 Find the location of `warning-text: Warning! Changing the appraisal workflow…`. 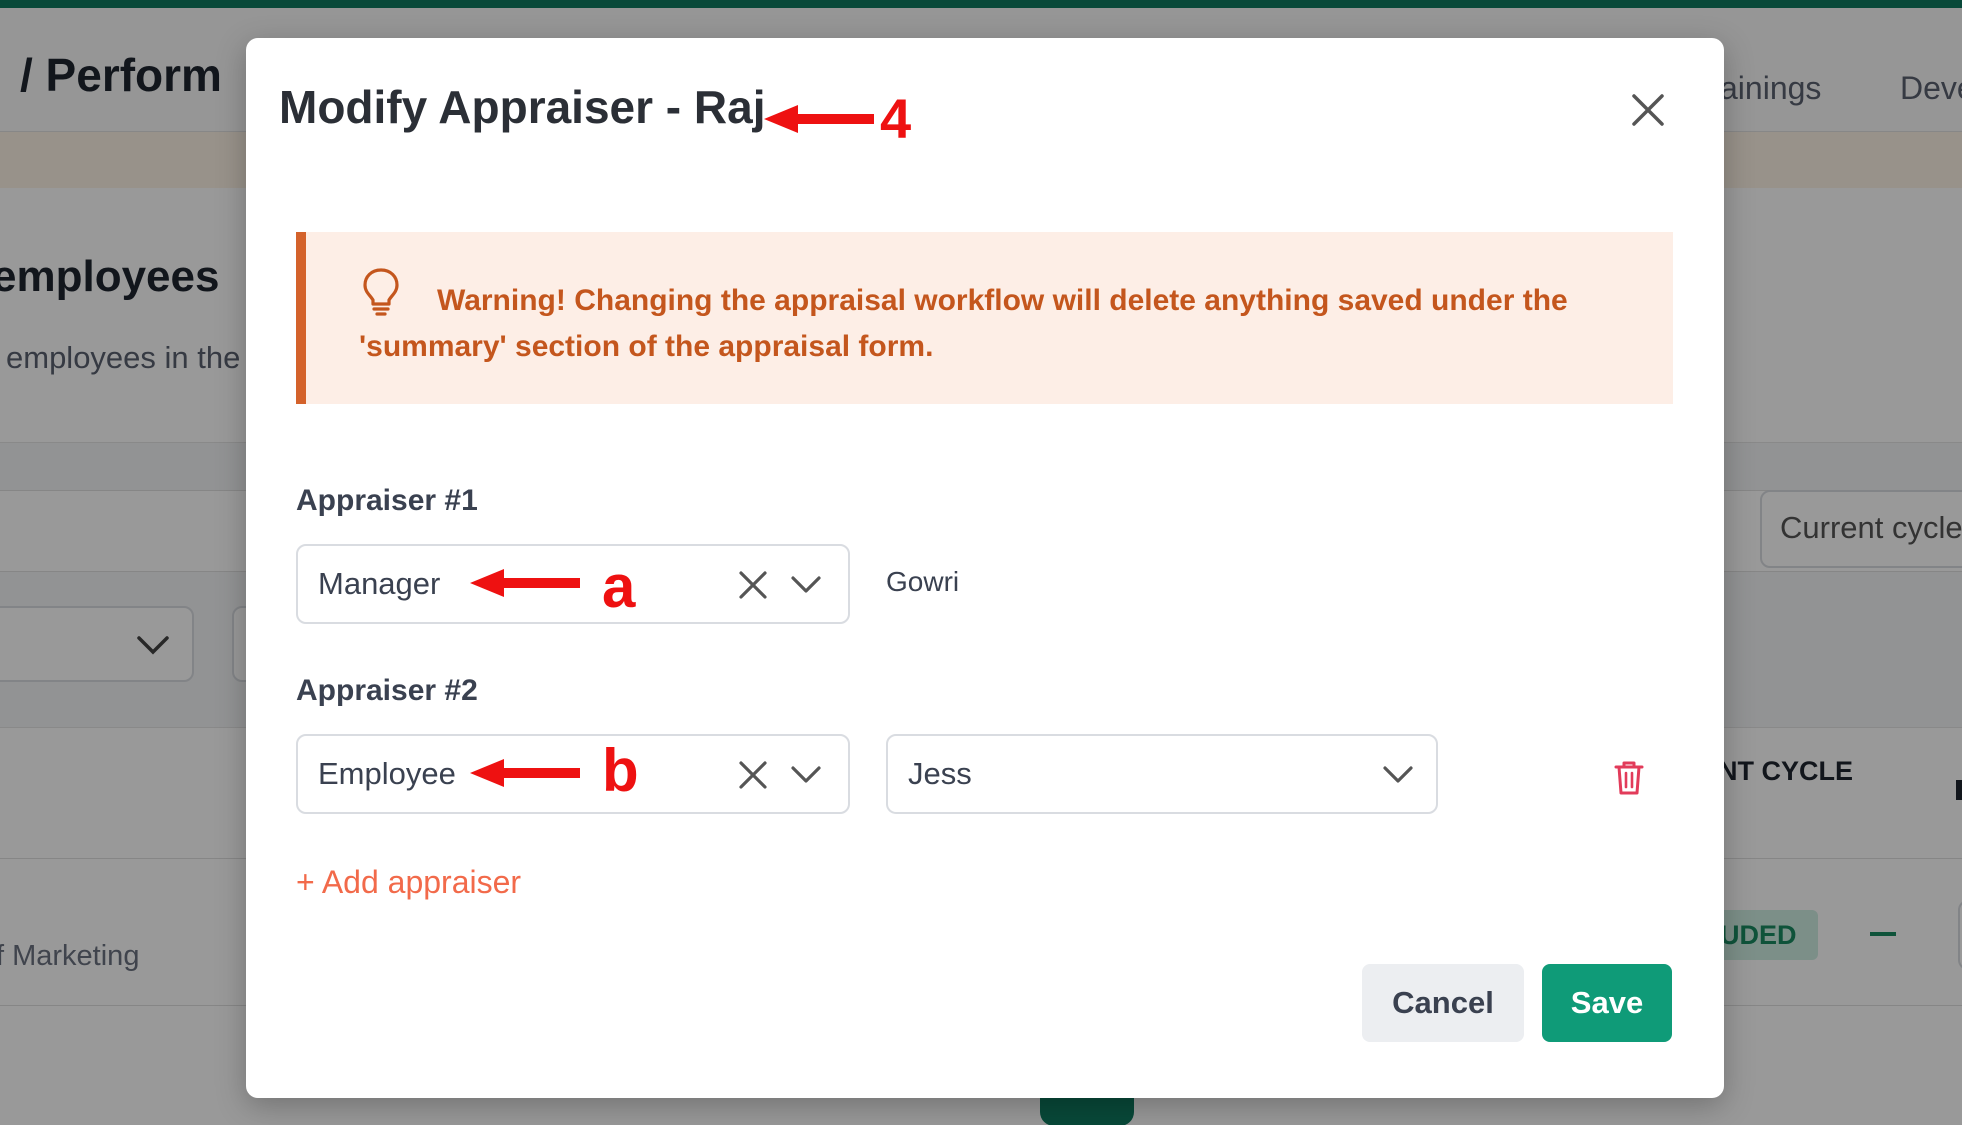

warning-text: Warning! Changing the appraisal workflow… is located at coordinates (963, 323).